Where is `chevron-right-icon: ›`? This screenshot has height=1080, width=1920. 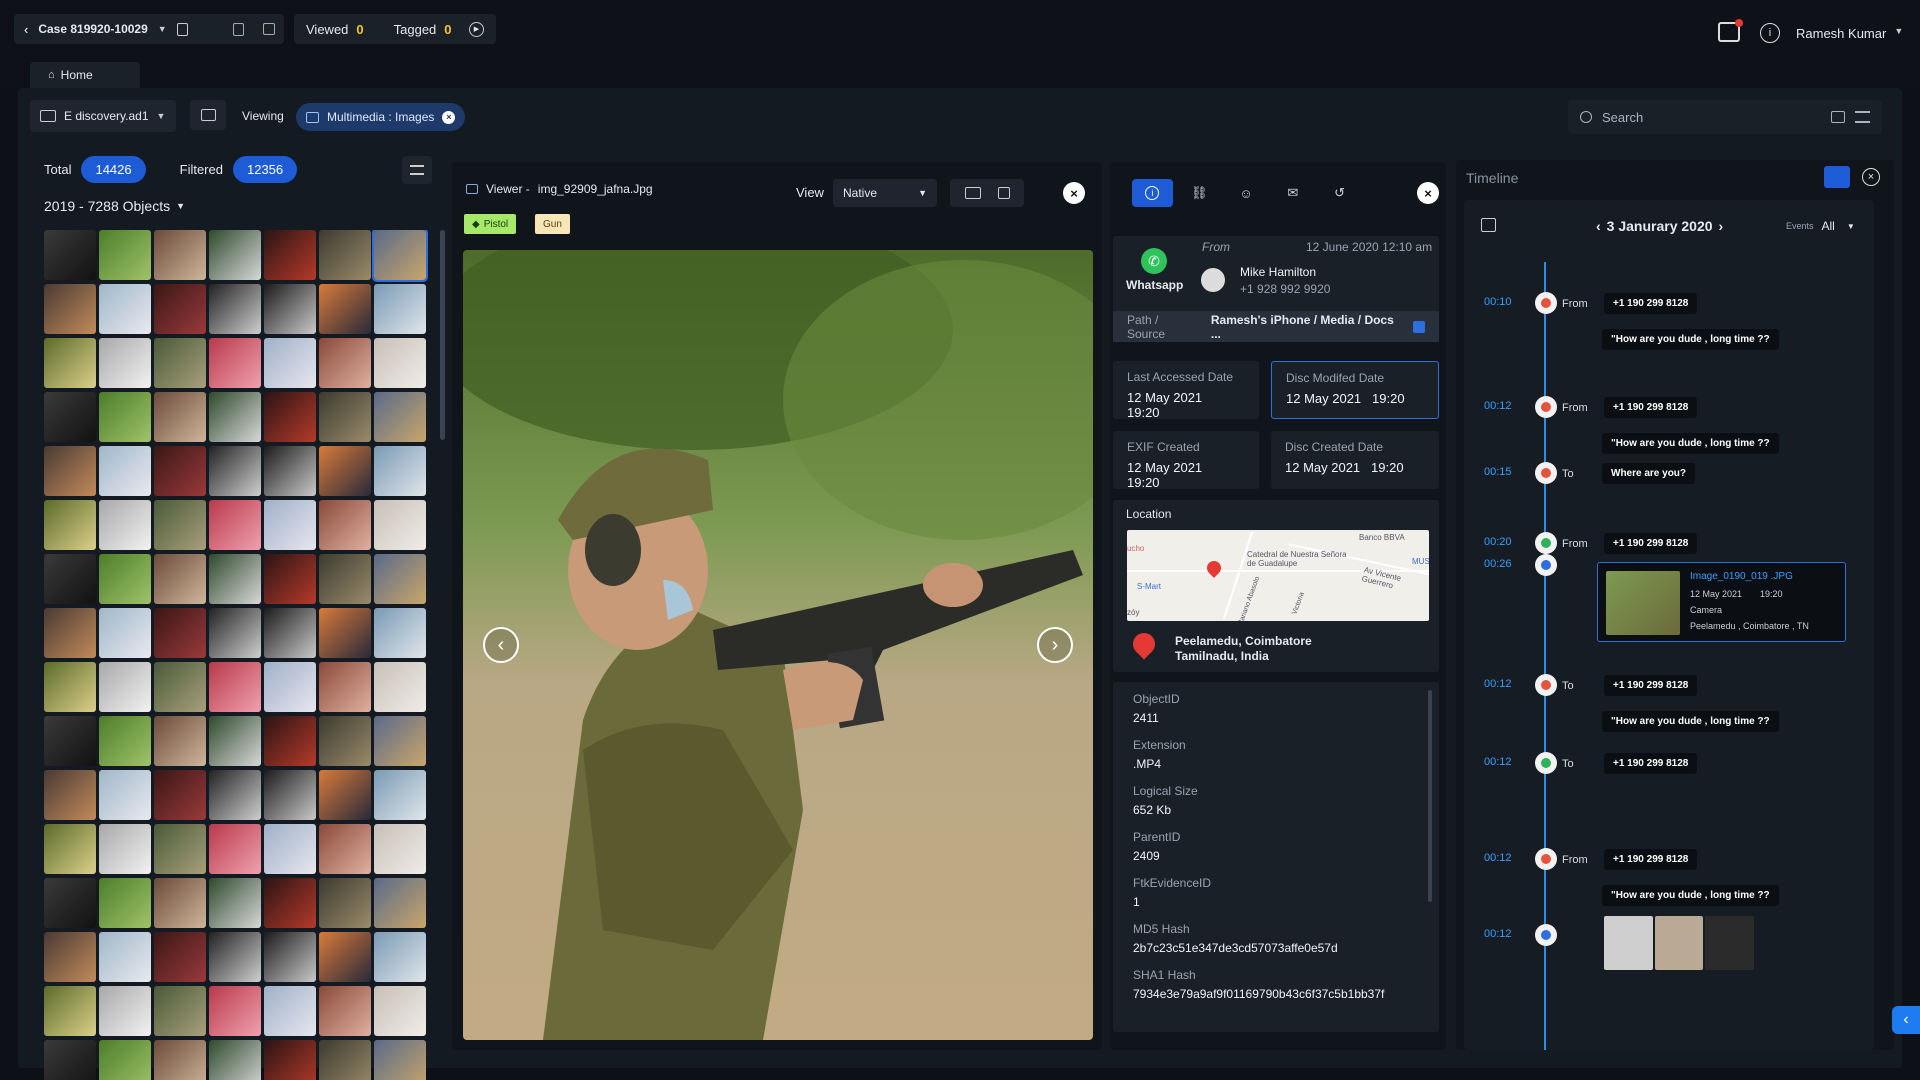 chevron-right-icon: › is located at coordinates (1721, 226).